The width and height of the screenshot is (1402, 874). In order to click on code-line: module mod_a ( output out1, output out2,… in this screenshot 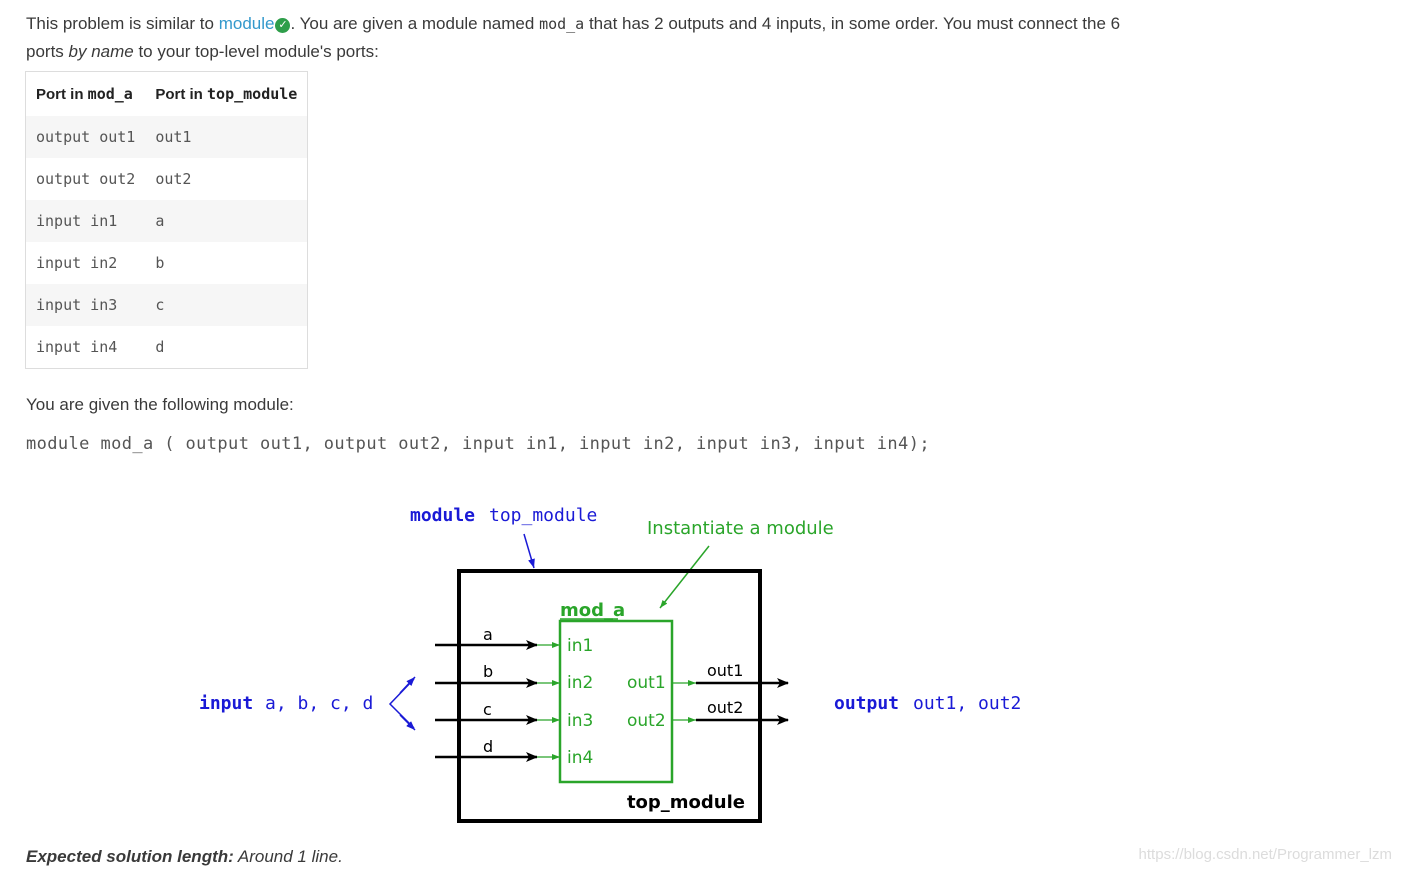, I will do `click(478, 444)`.